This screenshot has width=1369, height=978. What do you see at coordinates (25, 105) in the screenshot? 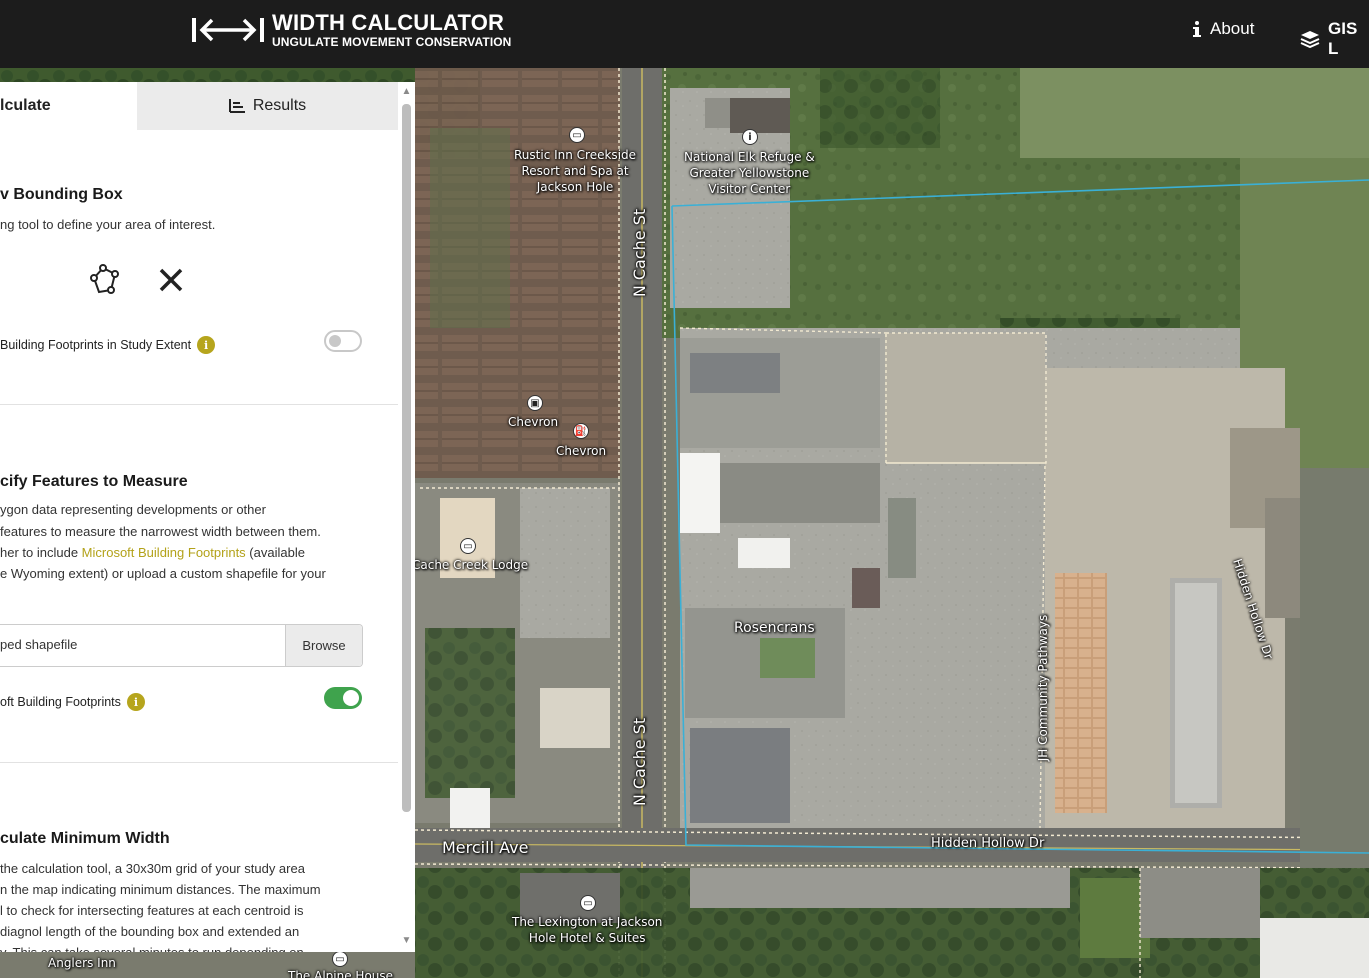
I see `tab-calculate-label: lculate` at bounding box center [25, 105].